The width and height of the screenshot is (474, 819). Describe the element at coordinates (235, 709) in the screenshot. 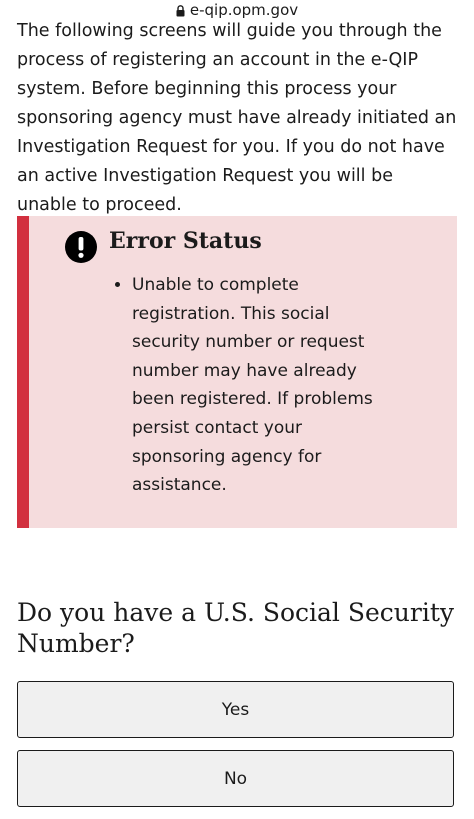

I see `yes-button: Yes` at that location.